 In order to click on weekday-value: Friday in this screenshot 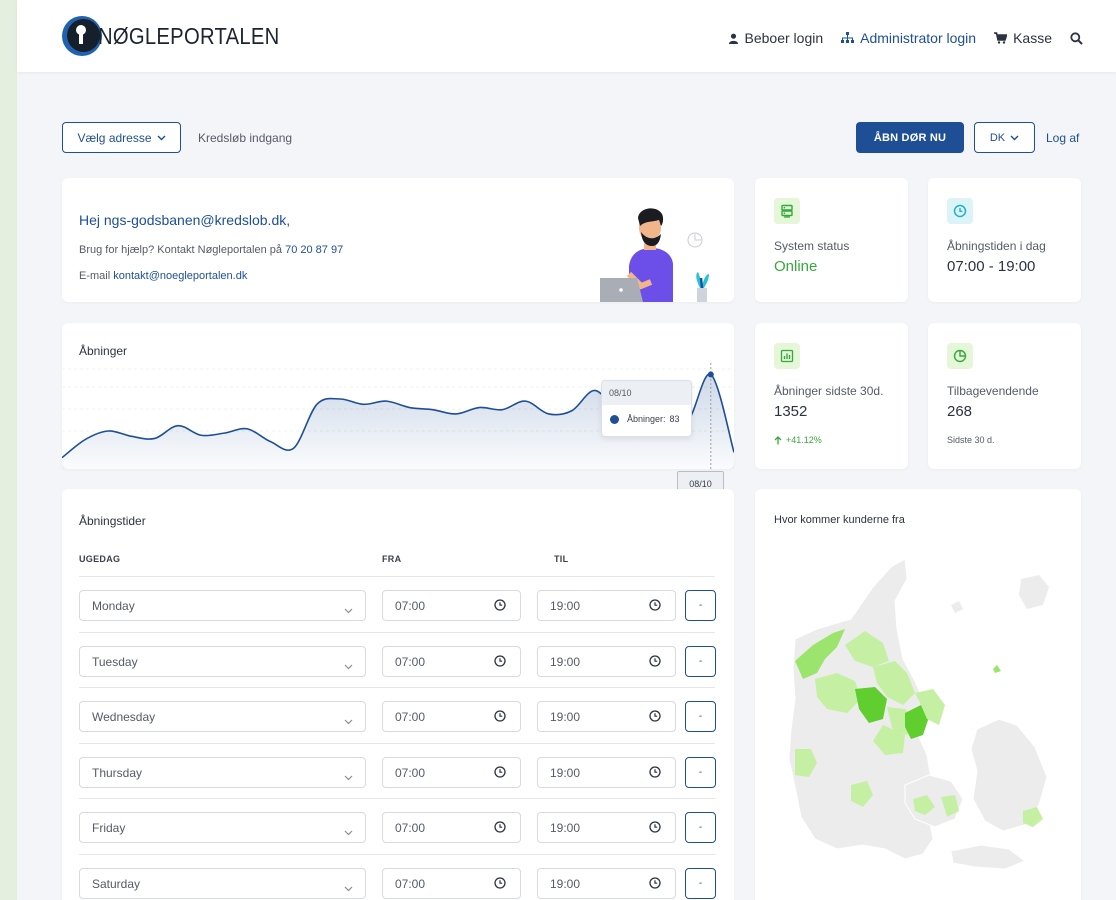, I will do `click(109, 827)`.